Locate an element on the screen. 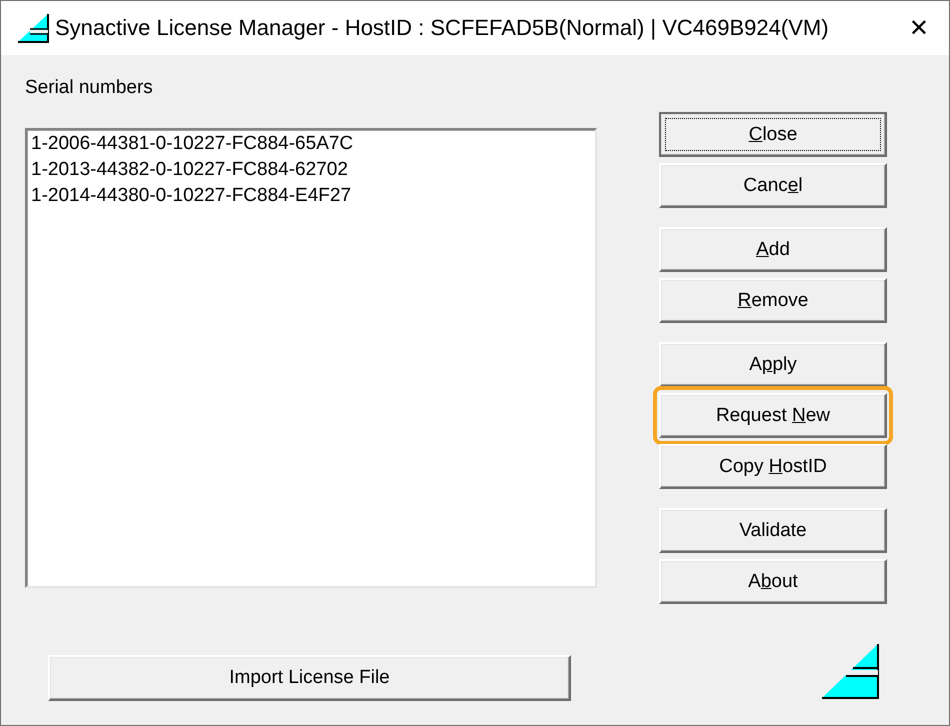  dialog-button: Request New is located at coordinates (773, 415).